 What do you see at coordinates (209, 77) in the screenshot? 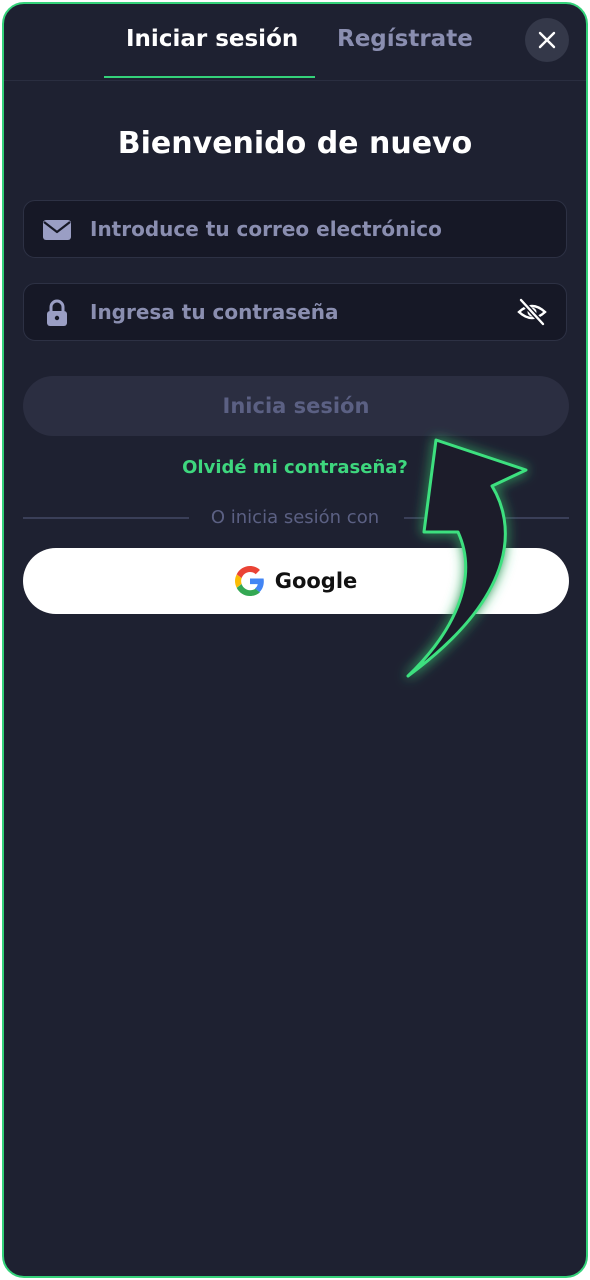
I see `active-tab-indicator` at bounding box center [209, 77].